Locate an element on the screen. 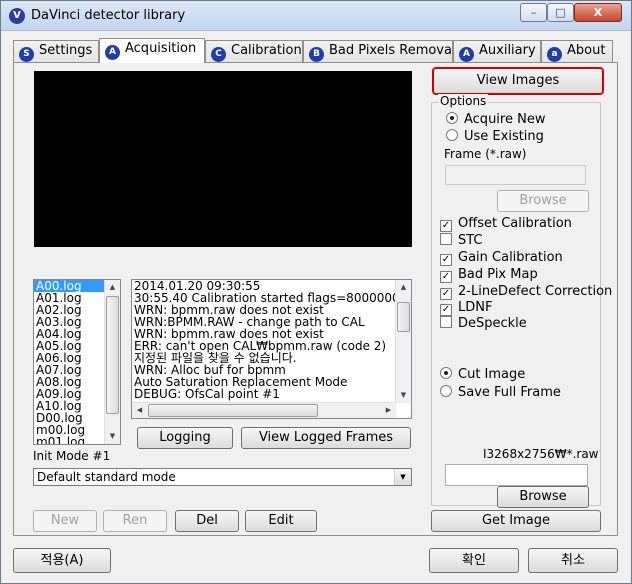 This screenshot has width=632, height=584. use-existing-label: Use Existing is located at coordinates (504, 136).